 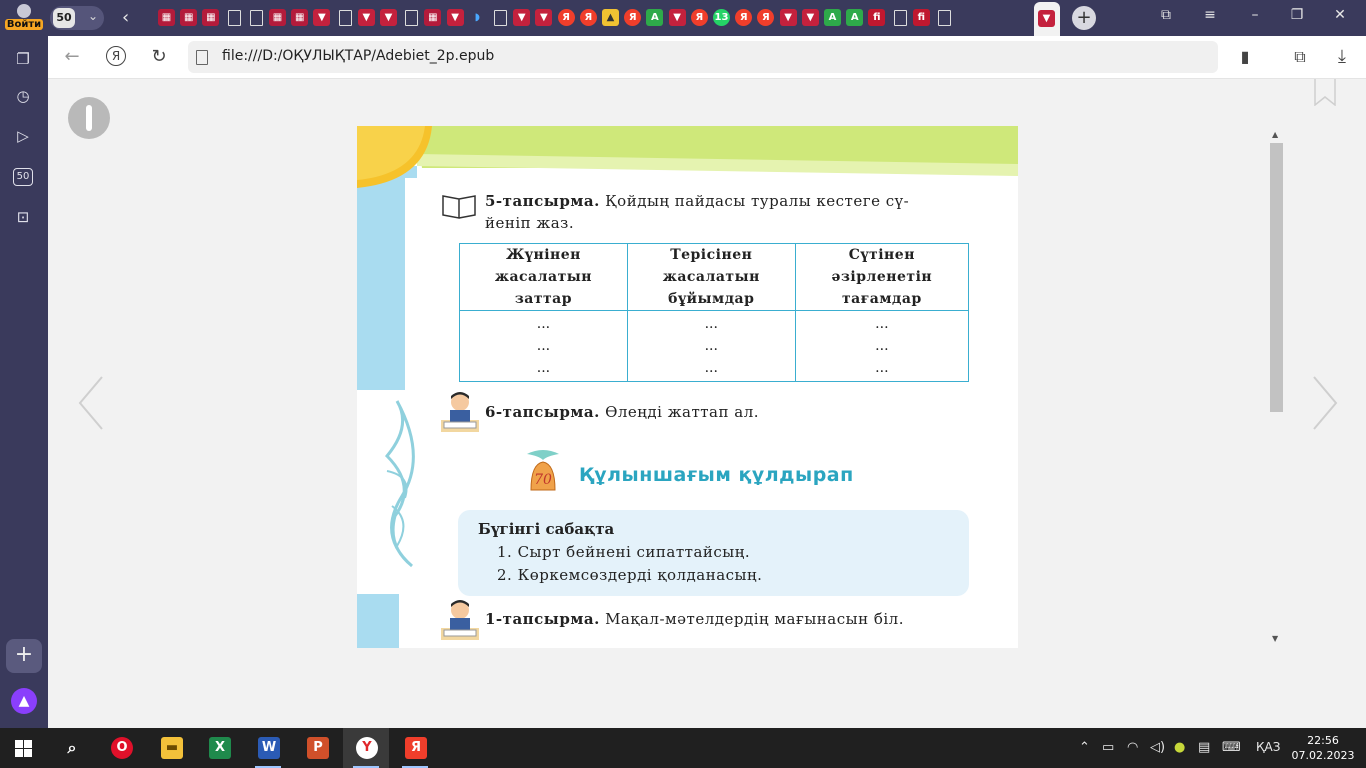 I want to click on search-button: ⌕, so click(x=71, y=748).